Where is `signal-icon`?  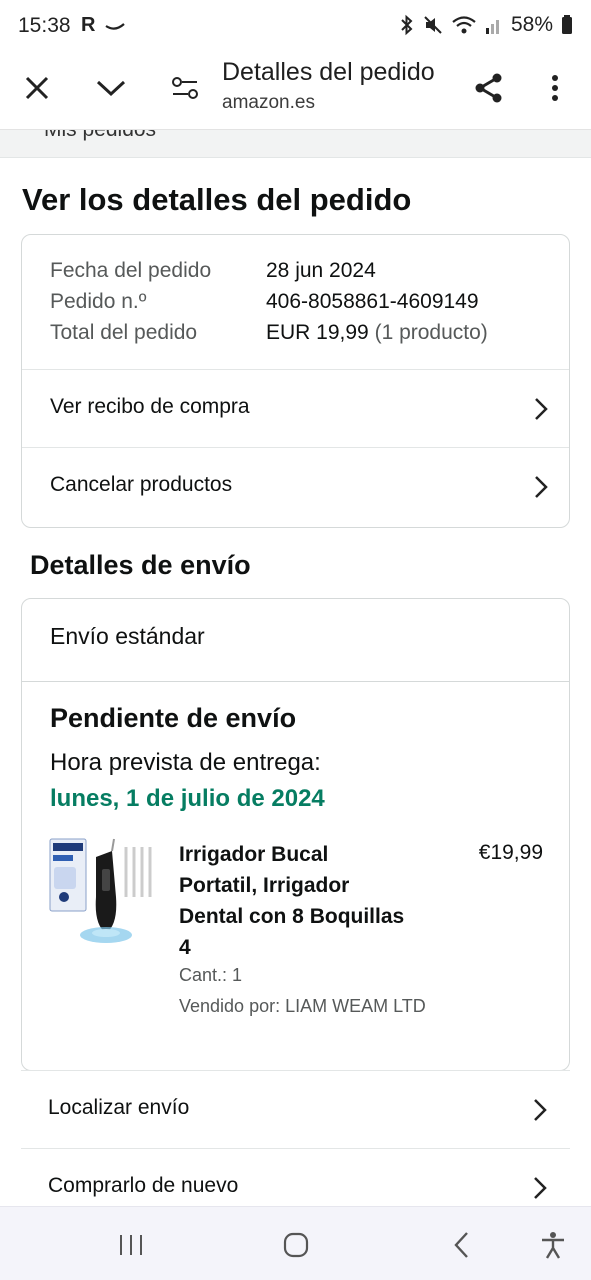 signal-icon is located at coordinates (492, 27).